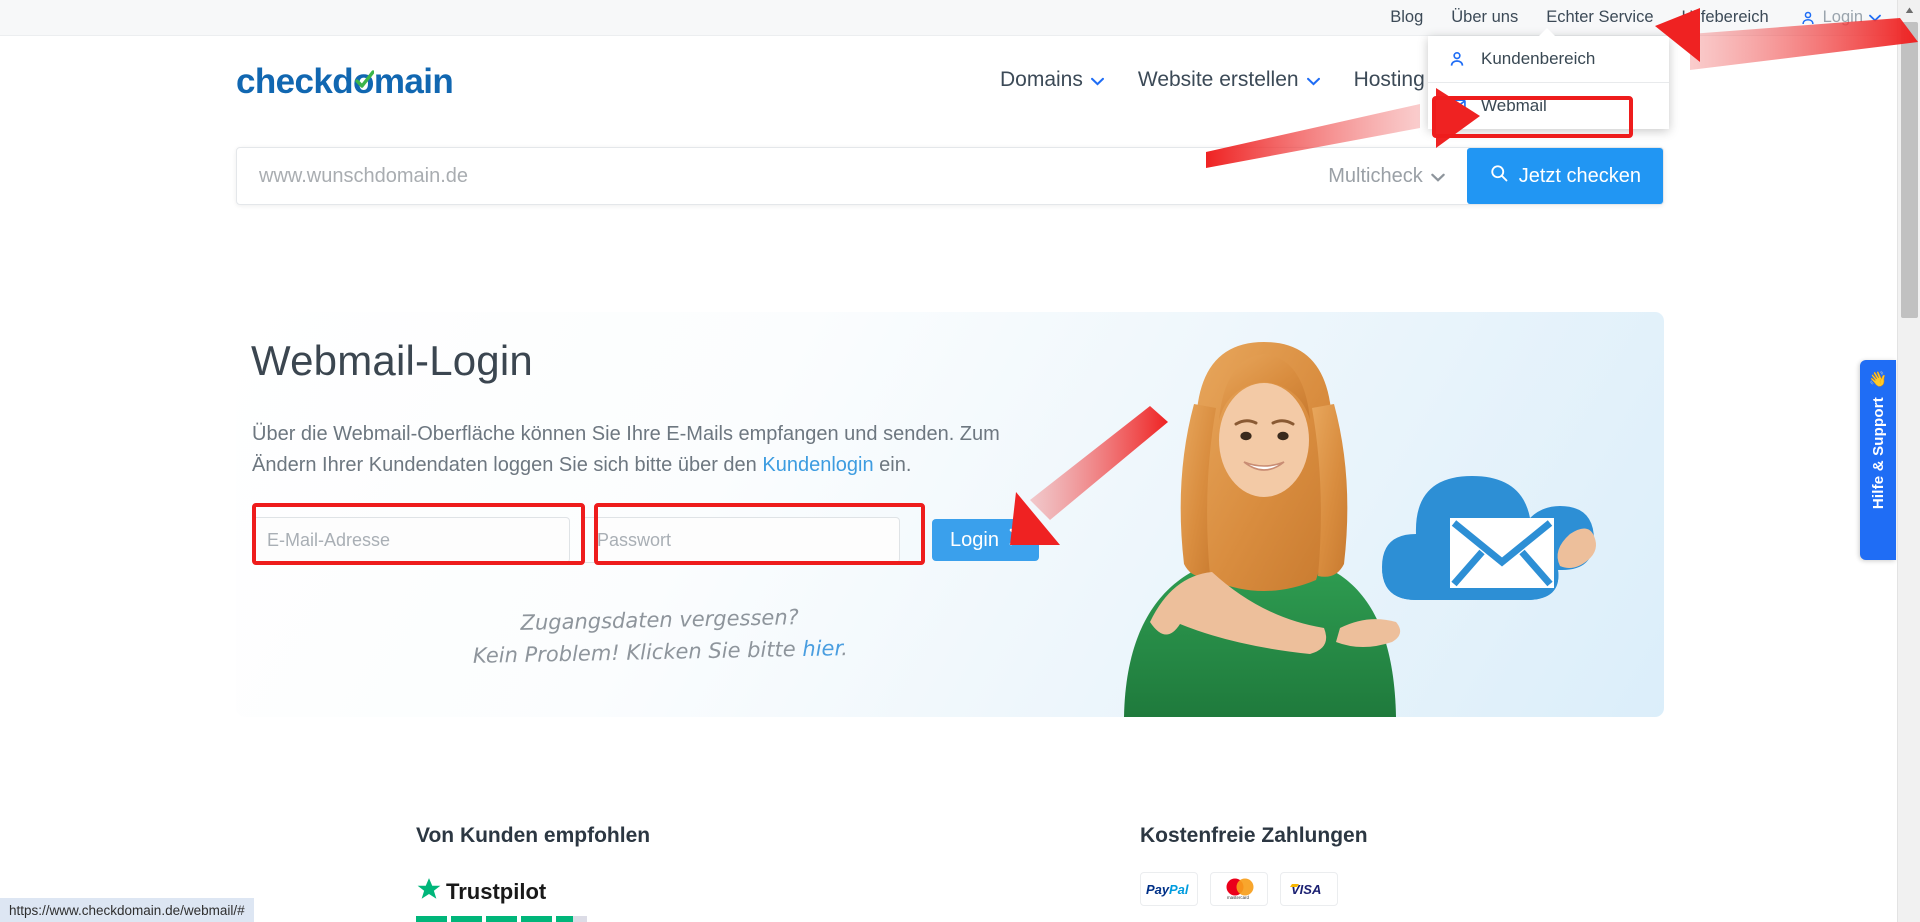  What do you see at coordinates (844, 648) in the screenshot?
I see `forgot-line-2-post: .` at bounding box center [844, 648].